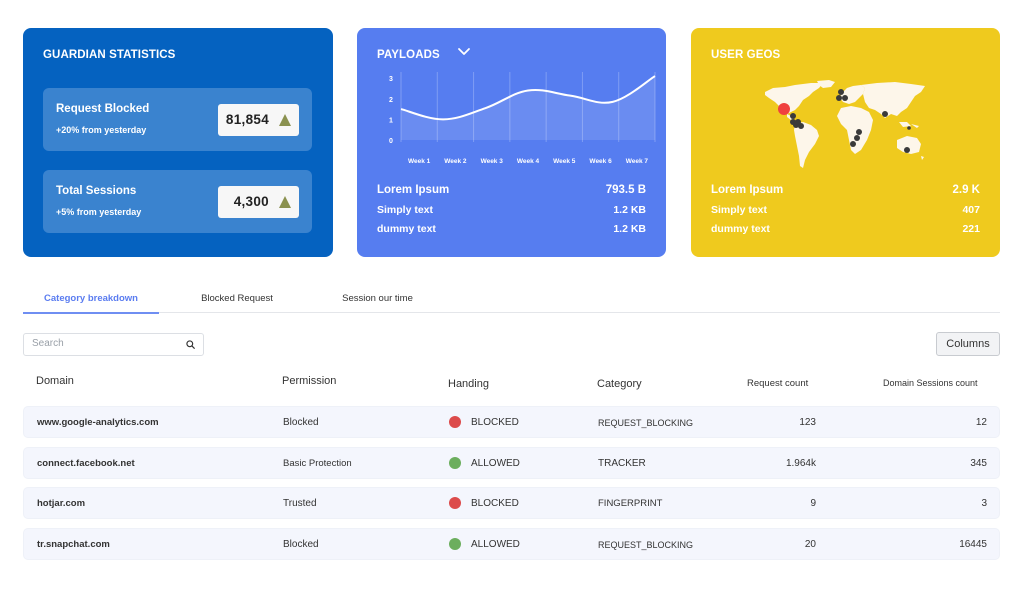 The width and height of the screenshot is (1024, 589). What do you see at coordinates (391, 141) in the screenshot?
I see `y-tick-label: 0` at bounding box center [391, 141].